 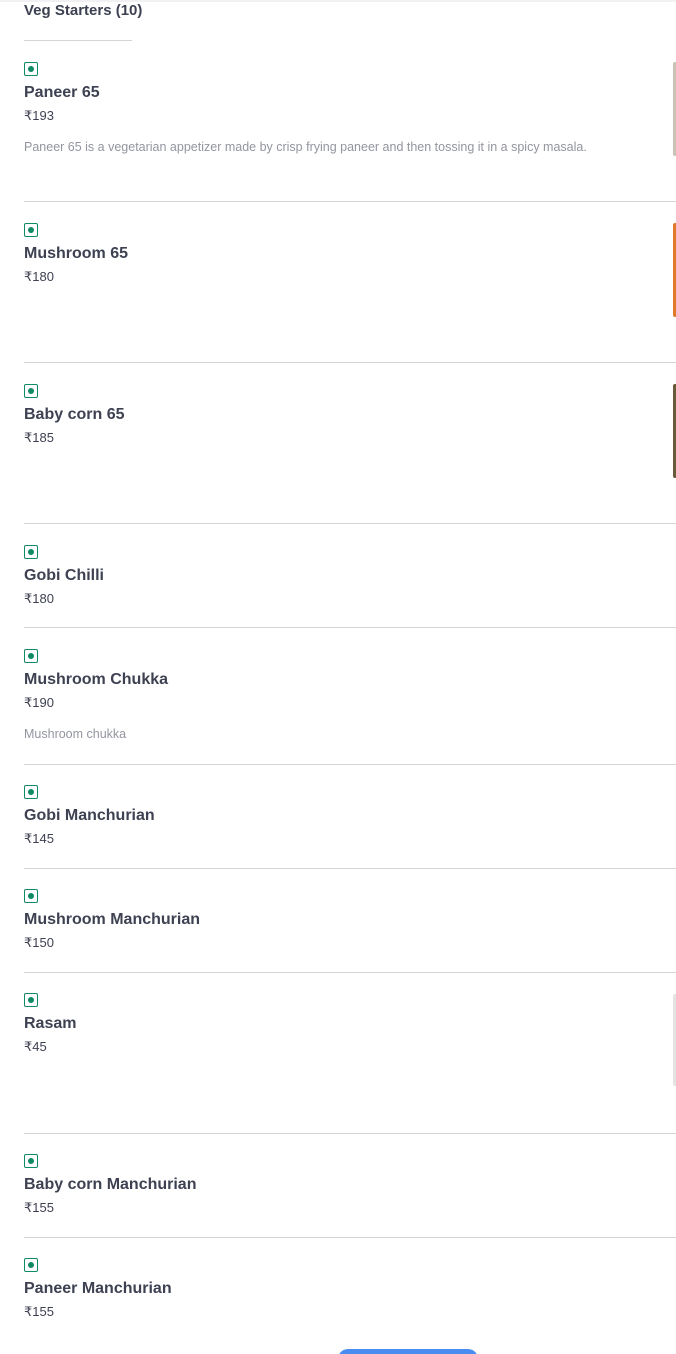 What do you see at coordinates (83, 10) in the screenshot?
I see `section-title: Veg Starters (10)` at bounding box center [83, 10].